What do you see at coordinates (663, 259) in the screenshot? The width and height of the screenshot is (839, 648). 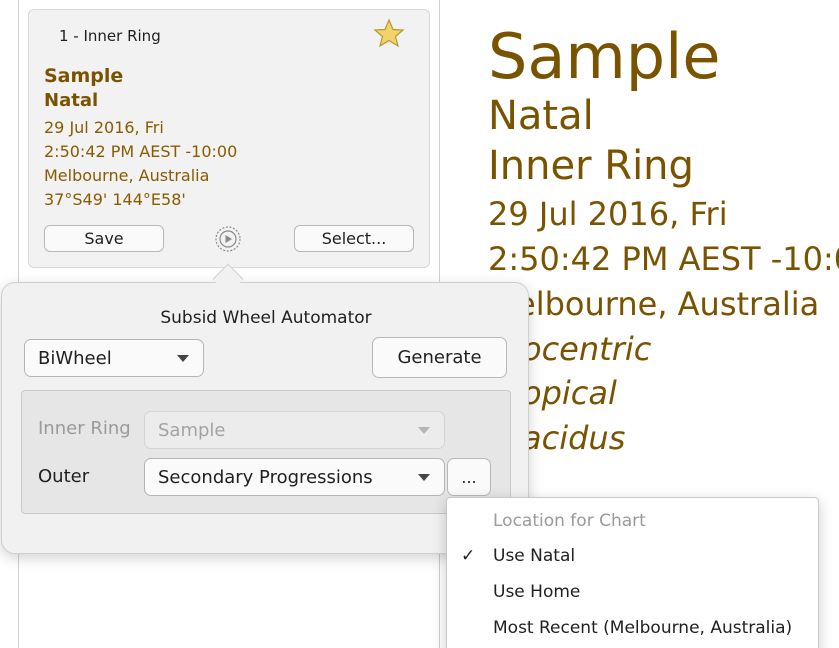 I see `display-time: 2:50:42 PM AEST -10:00` at bounding box center [663, 259].